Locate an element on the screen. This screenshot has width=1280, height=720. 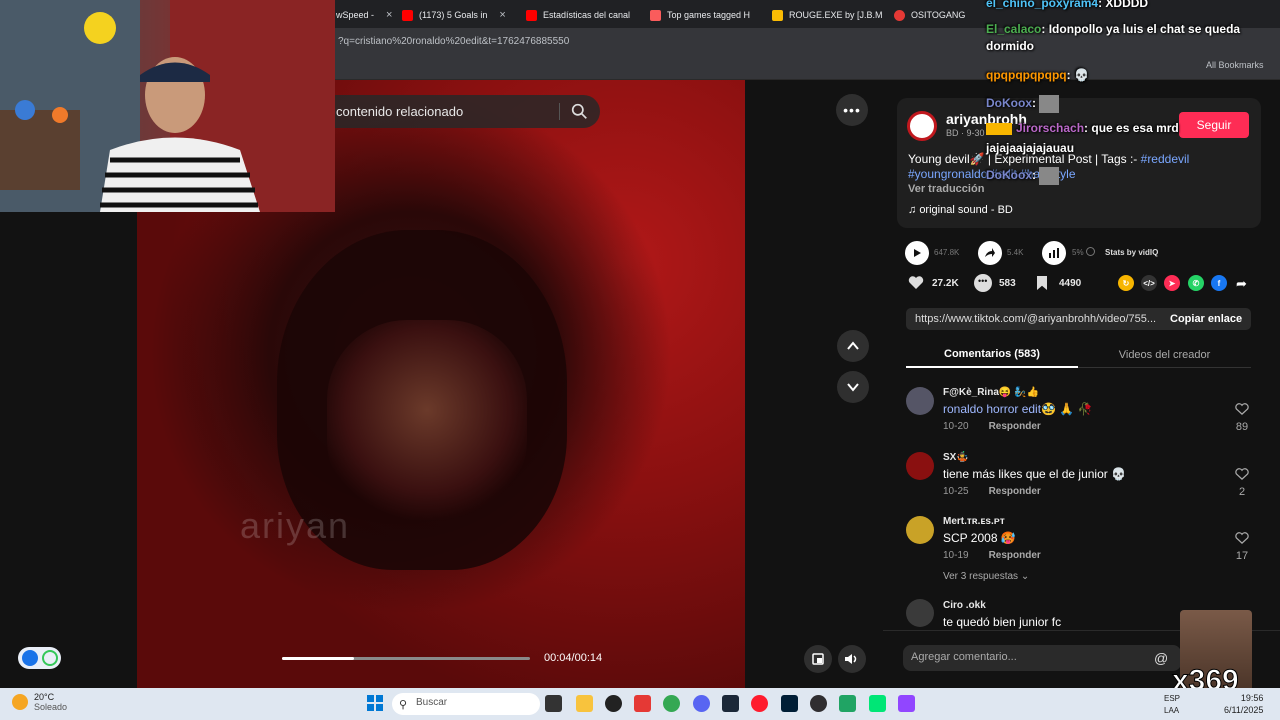
task-view-icon is located at coordinates (553, 703).